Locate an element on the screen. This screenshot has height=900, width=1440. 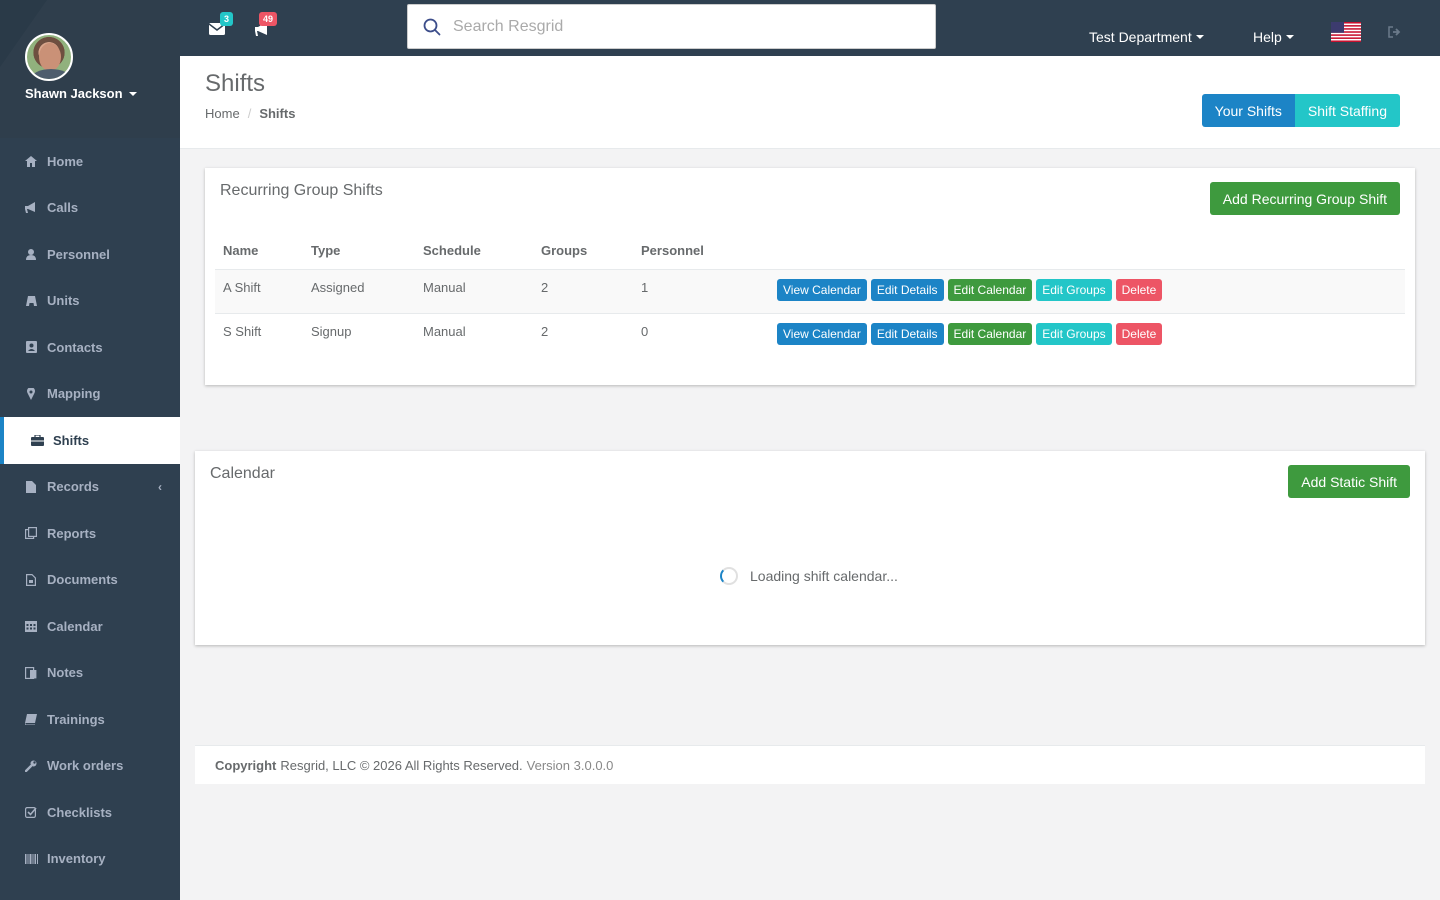
document-icon is located at coordinates (31, 579).